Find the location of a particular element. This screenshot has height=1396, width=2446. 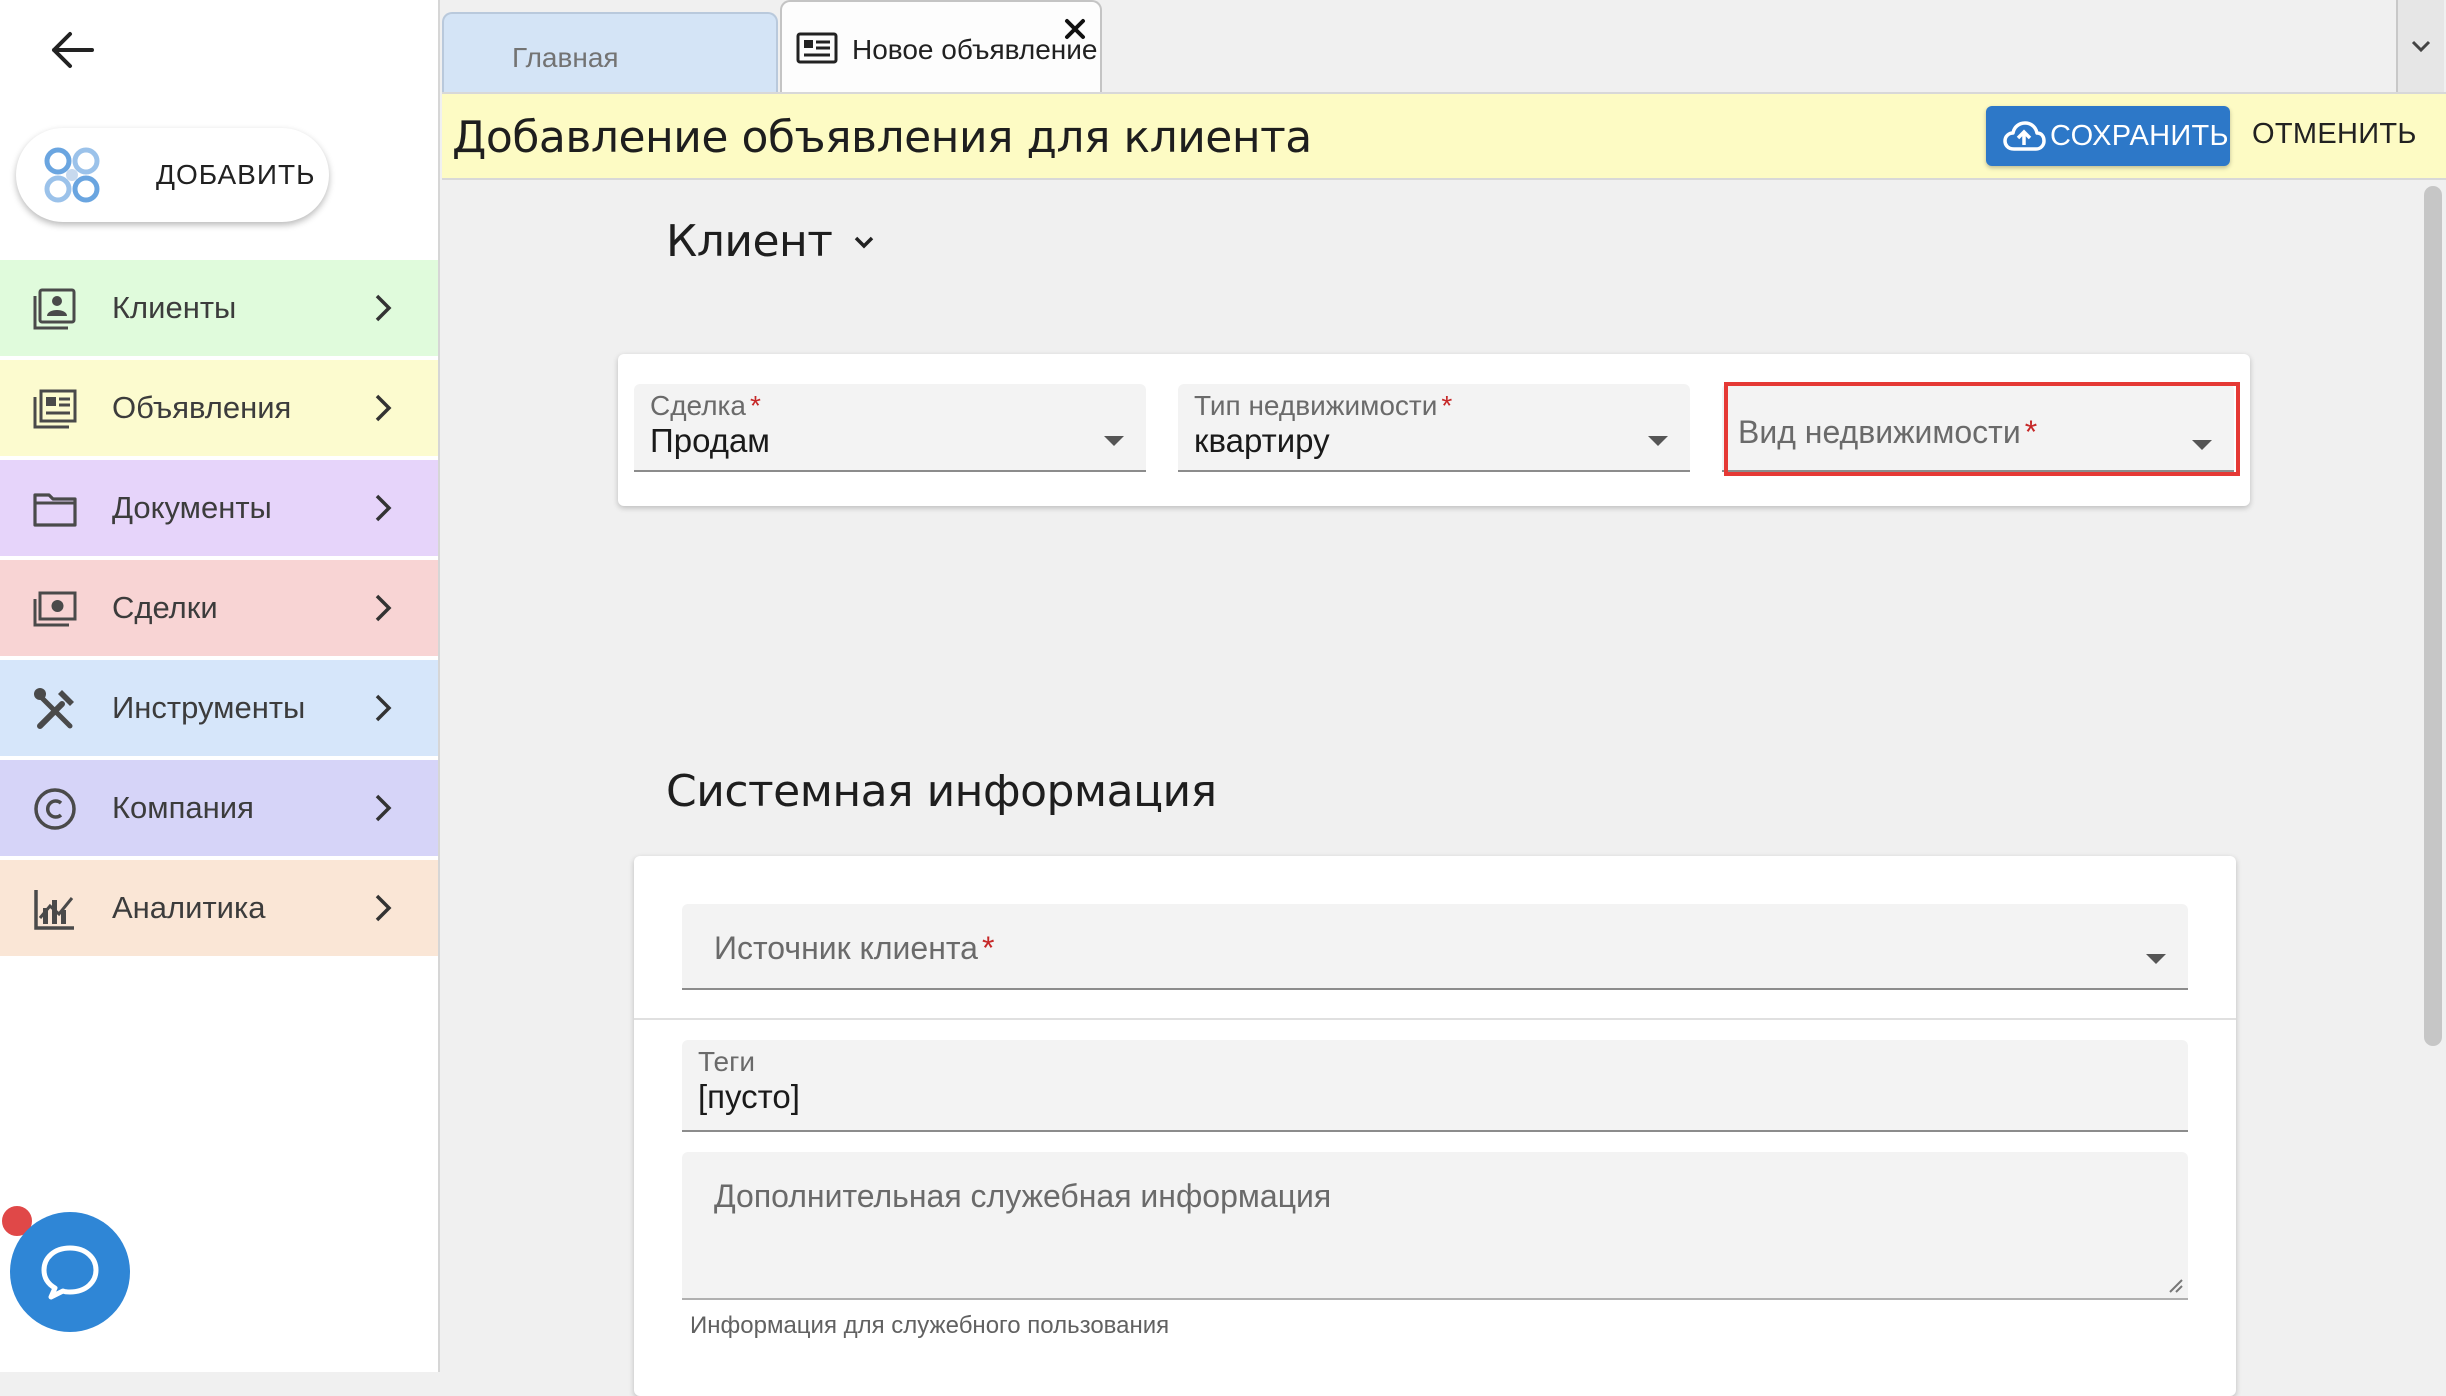

sidebar-item-company: Компания is located at coordinates (219, 808).